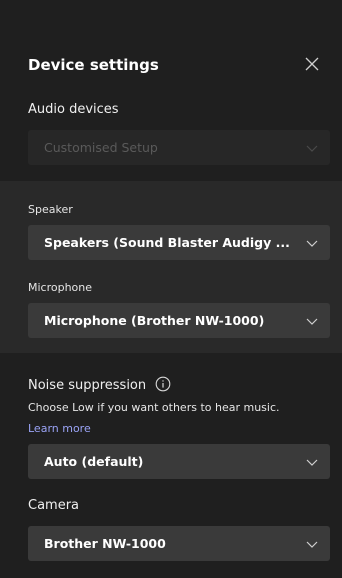 The height and width of the screenshot is (578, 342). I want to click on info-icon, so click(163, 384).